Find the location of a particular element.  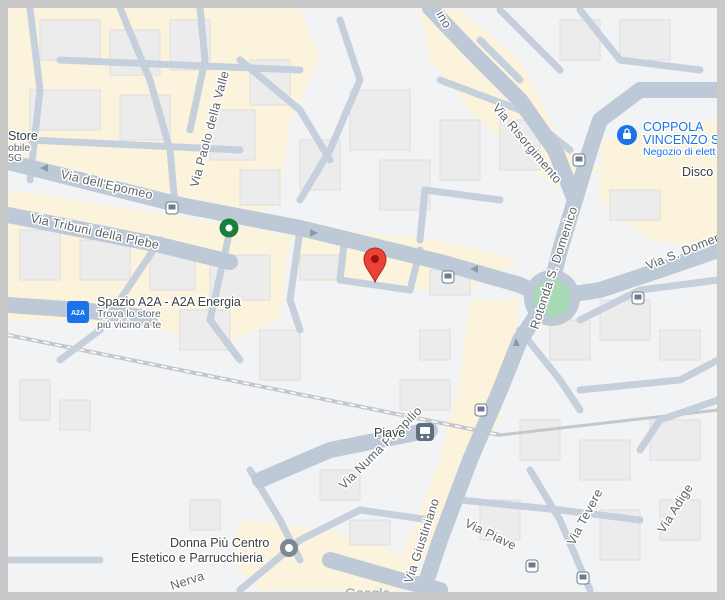

poi-coppola-name-1: COPPOLA is located at coordinates (673, 127).